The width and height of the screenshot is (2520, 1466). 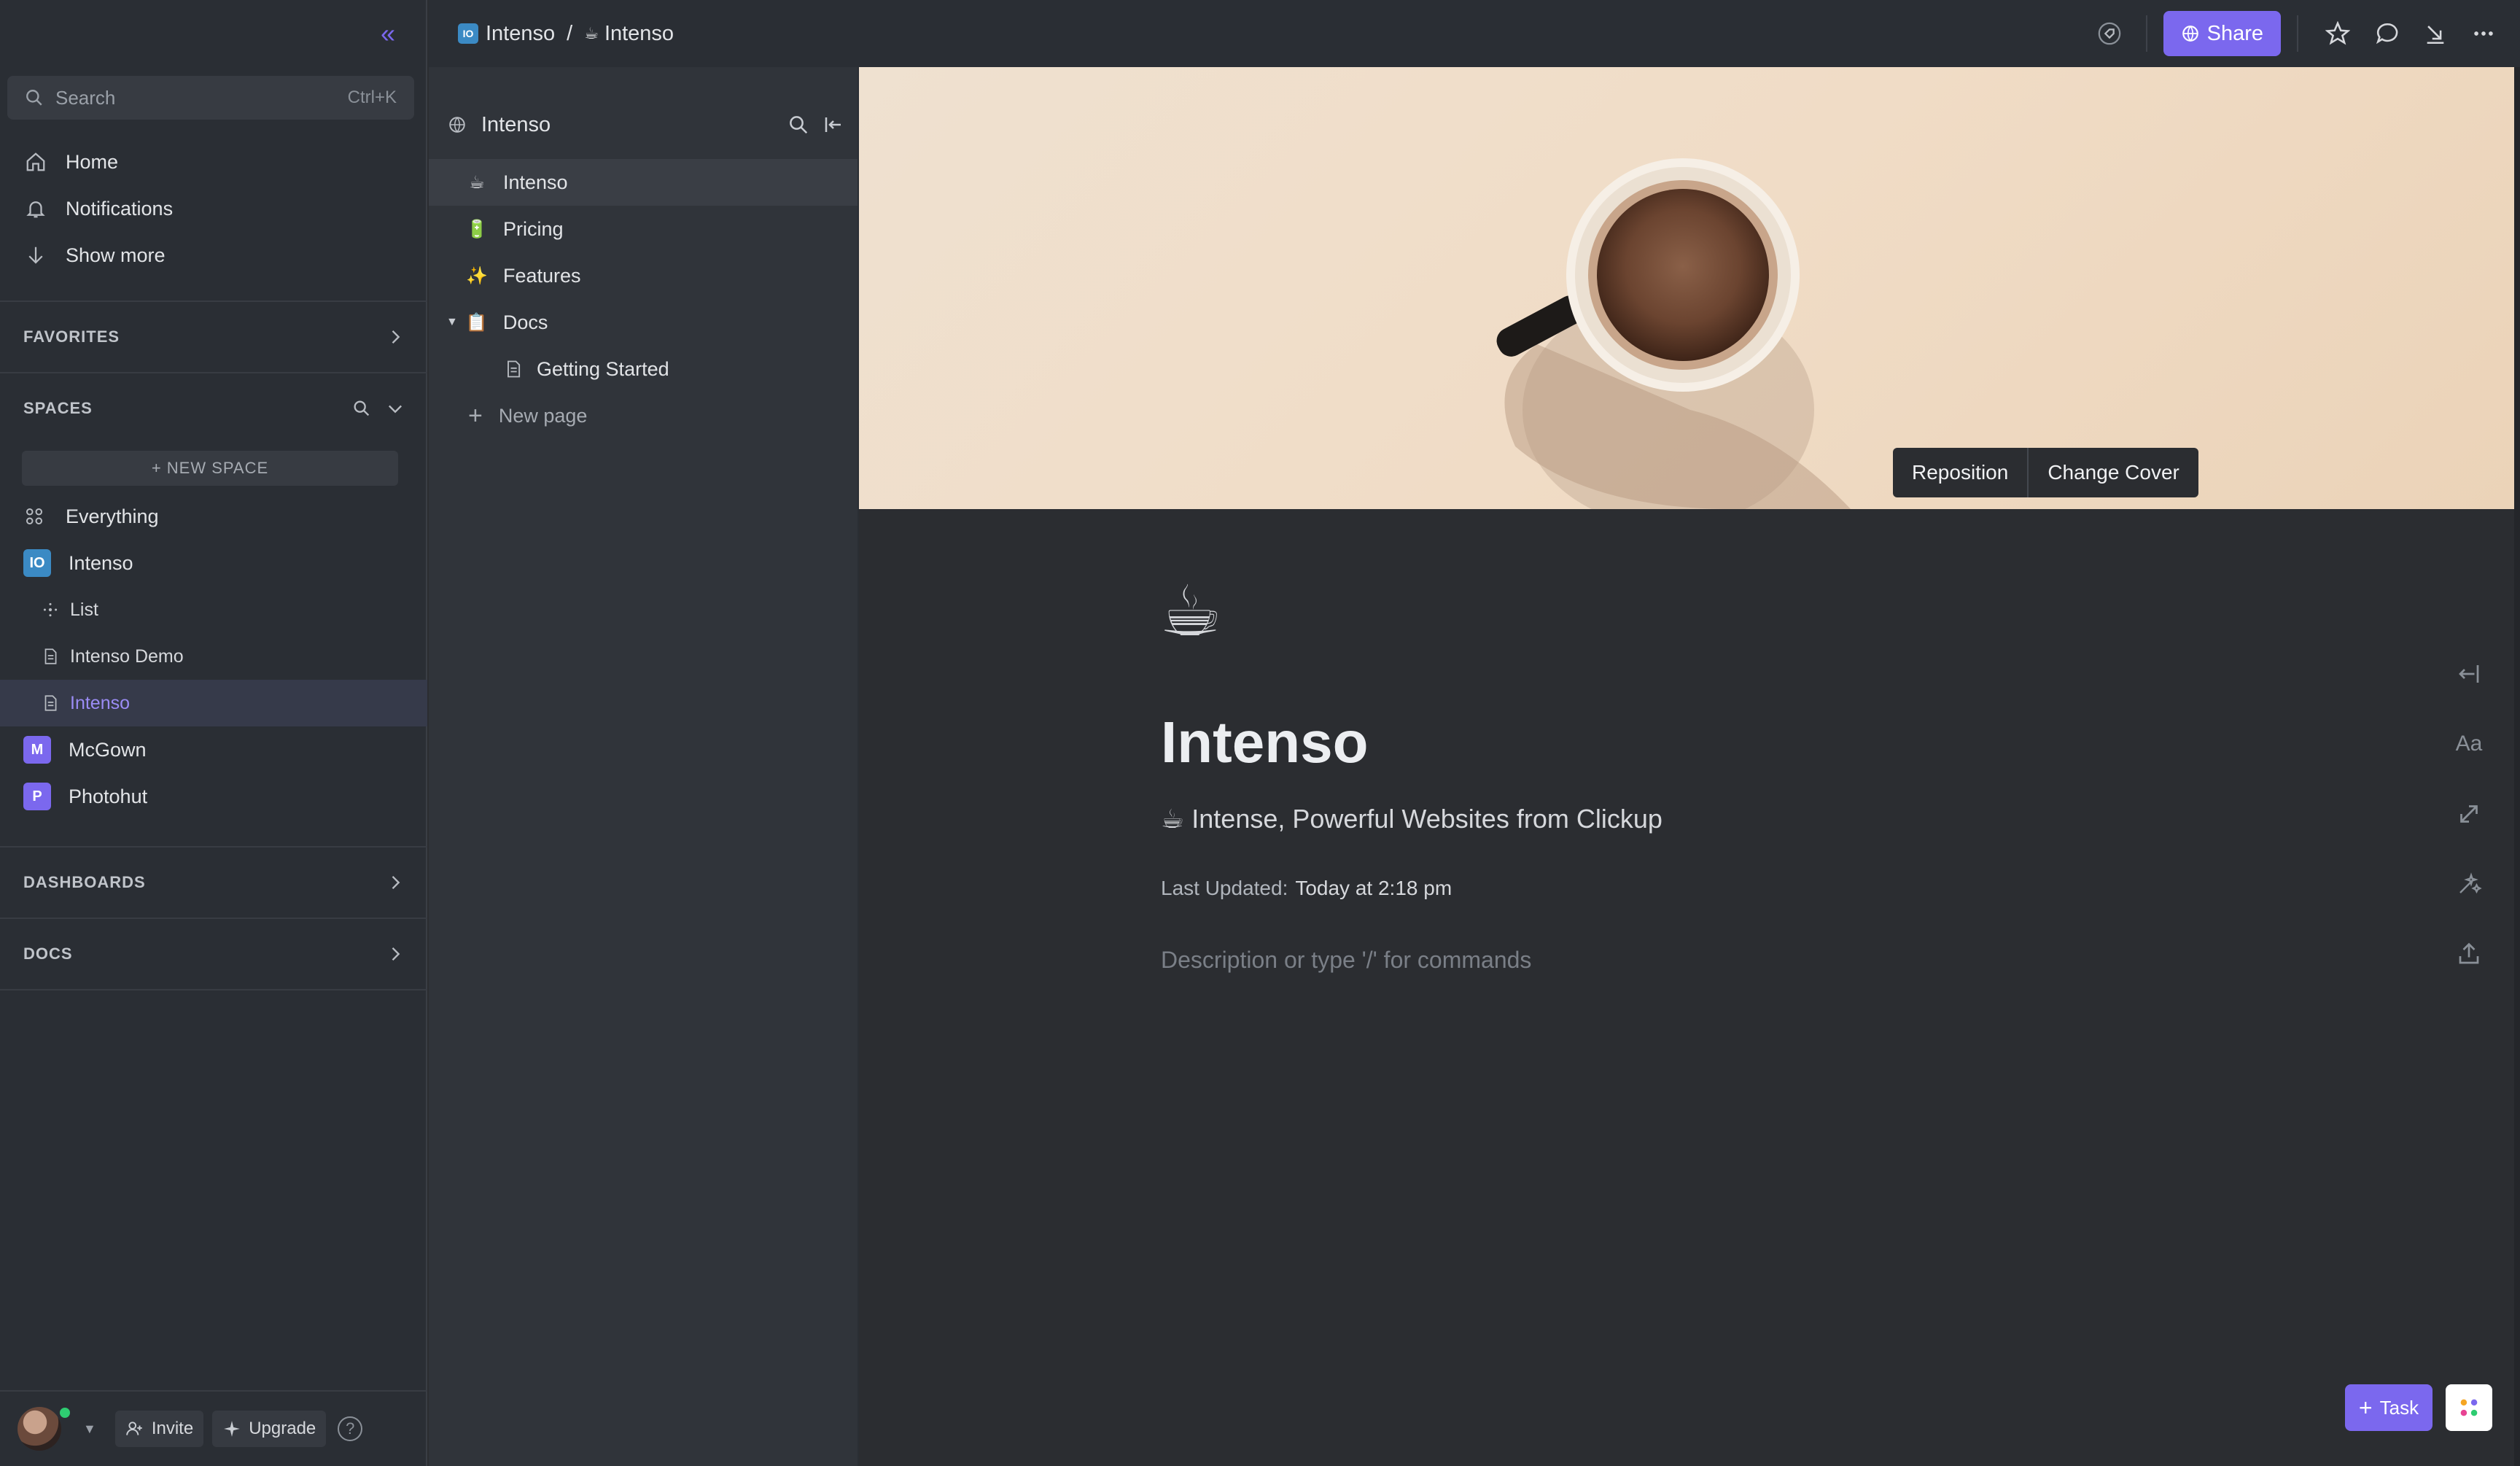 What do you see at coordinates (116, 255) in the screenshot?
I see `nav-show-more-label: Show more` at bounding box center [116, 255].